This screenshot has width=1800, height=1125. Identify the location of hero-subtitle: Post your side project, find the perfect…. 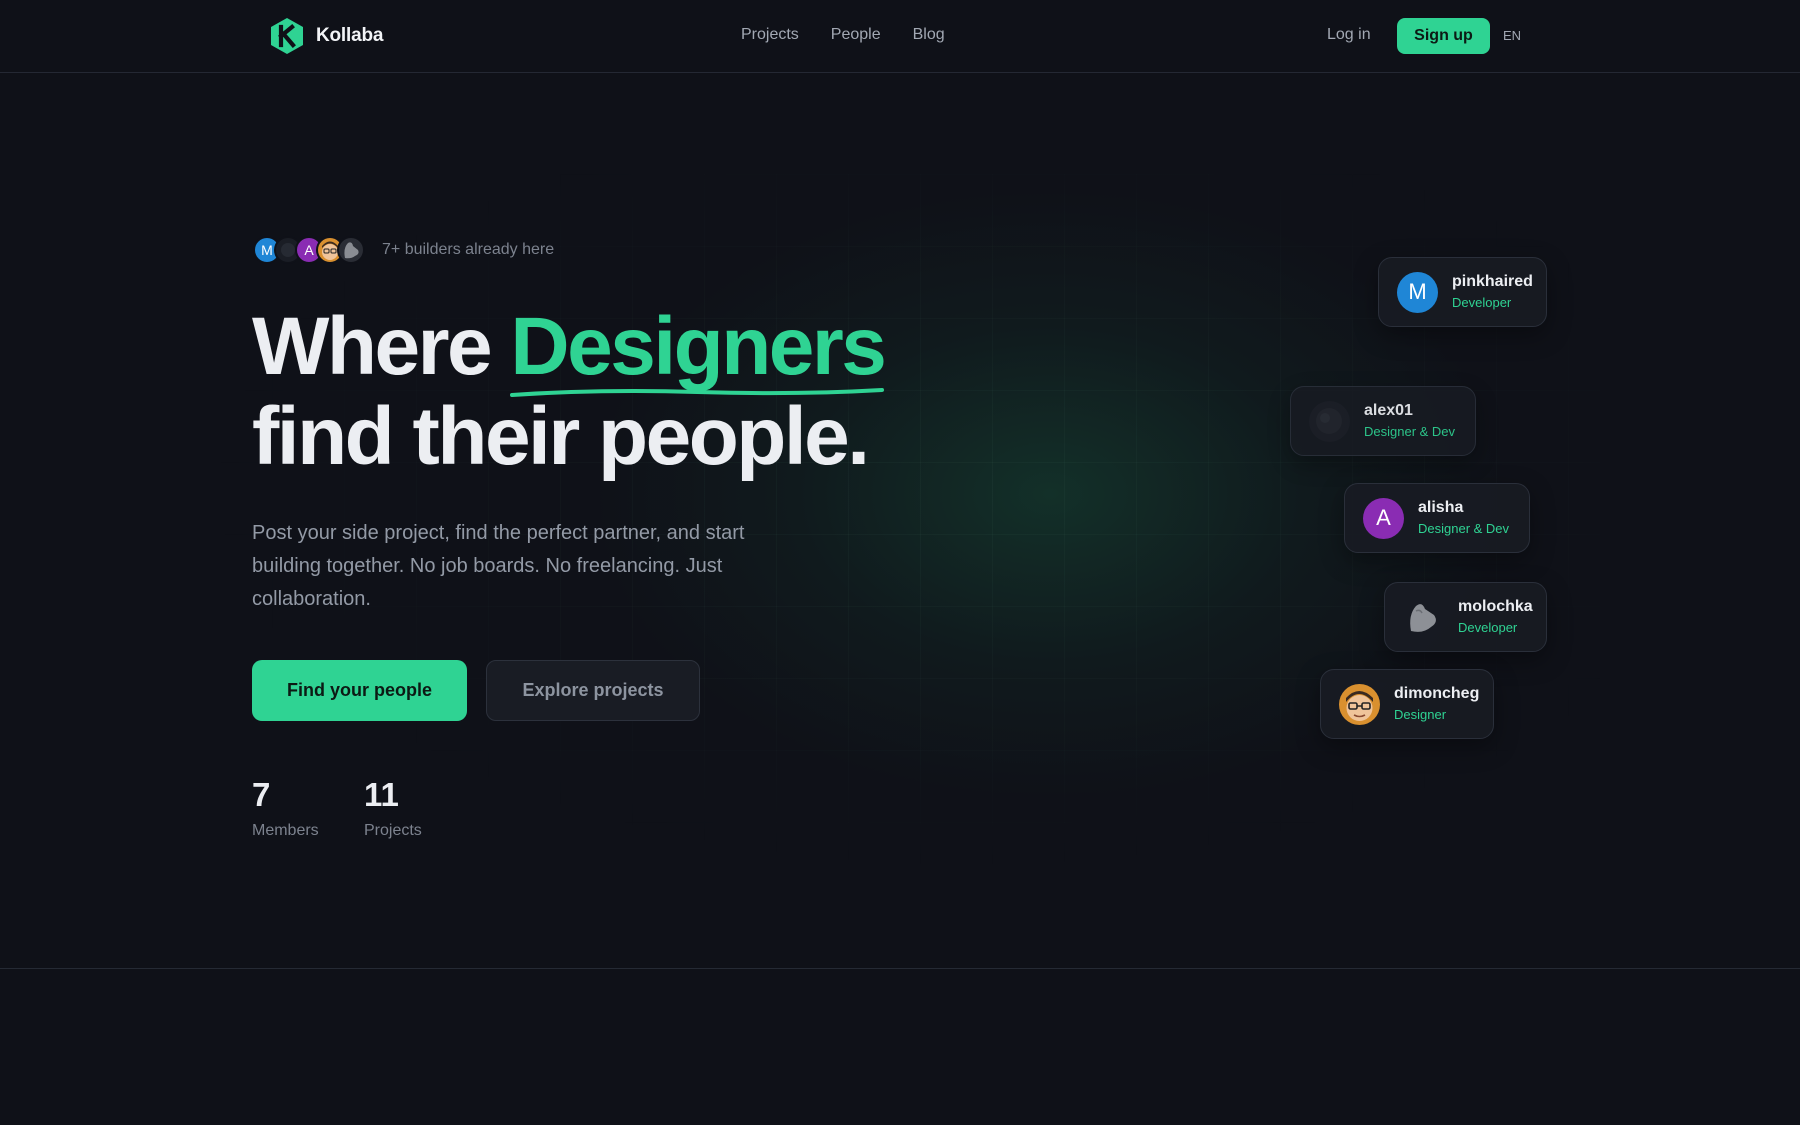
(498, 566).